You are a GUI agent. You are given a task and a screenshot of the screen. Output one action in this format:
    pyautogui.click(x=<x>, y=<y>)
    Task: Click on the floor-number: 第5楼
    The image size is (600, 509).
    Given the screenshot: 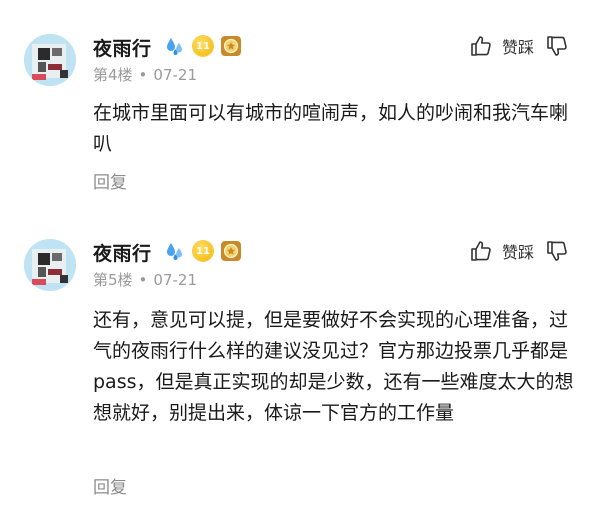 What is the action you would take?
    pyautogui.click(x=113, y=280)
    